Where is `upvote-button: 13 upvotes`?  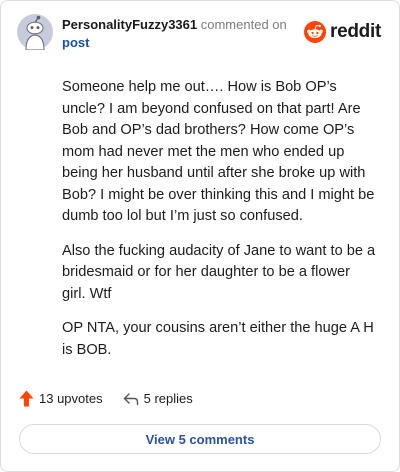
upvote-button: 13 upvotes is located at coordinates (61, 398).